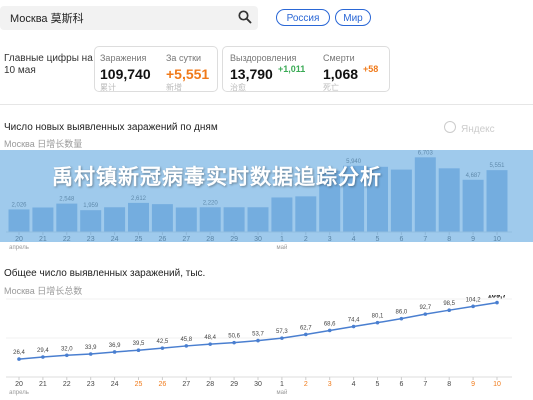 The image size is (533, 400). I want to click on key-figures-title: Главные цифры на 10 мая, so click(48, 64).